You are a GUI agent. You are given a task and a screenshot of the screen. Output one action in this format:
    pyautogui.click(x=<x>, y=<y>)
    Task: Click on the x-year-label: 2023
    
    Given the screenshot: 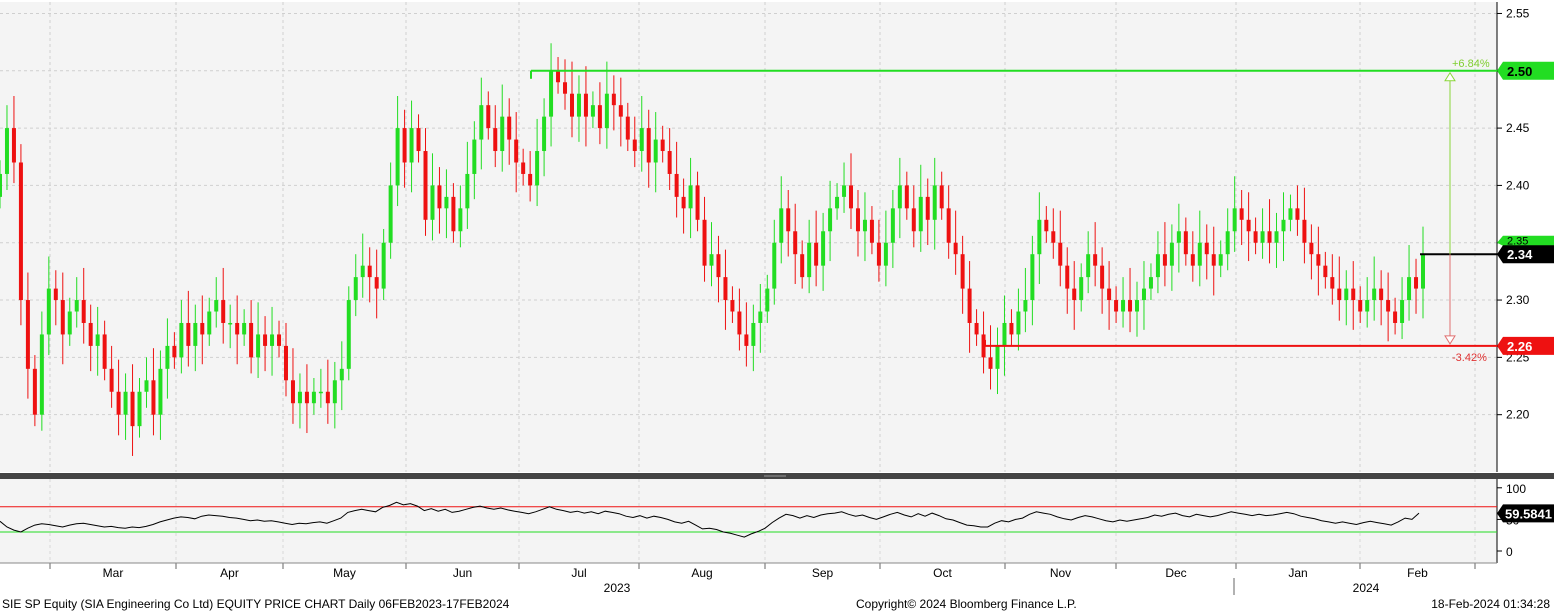 What is the action you would take?
    pyautogui.click(x=617, y=588)
    